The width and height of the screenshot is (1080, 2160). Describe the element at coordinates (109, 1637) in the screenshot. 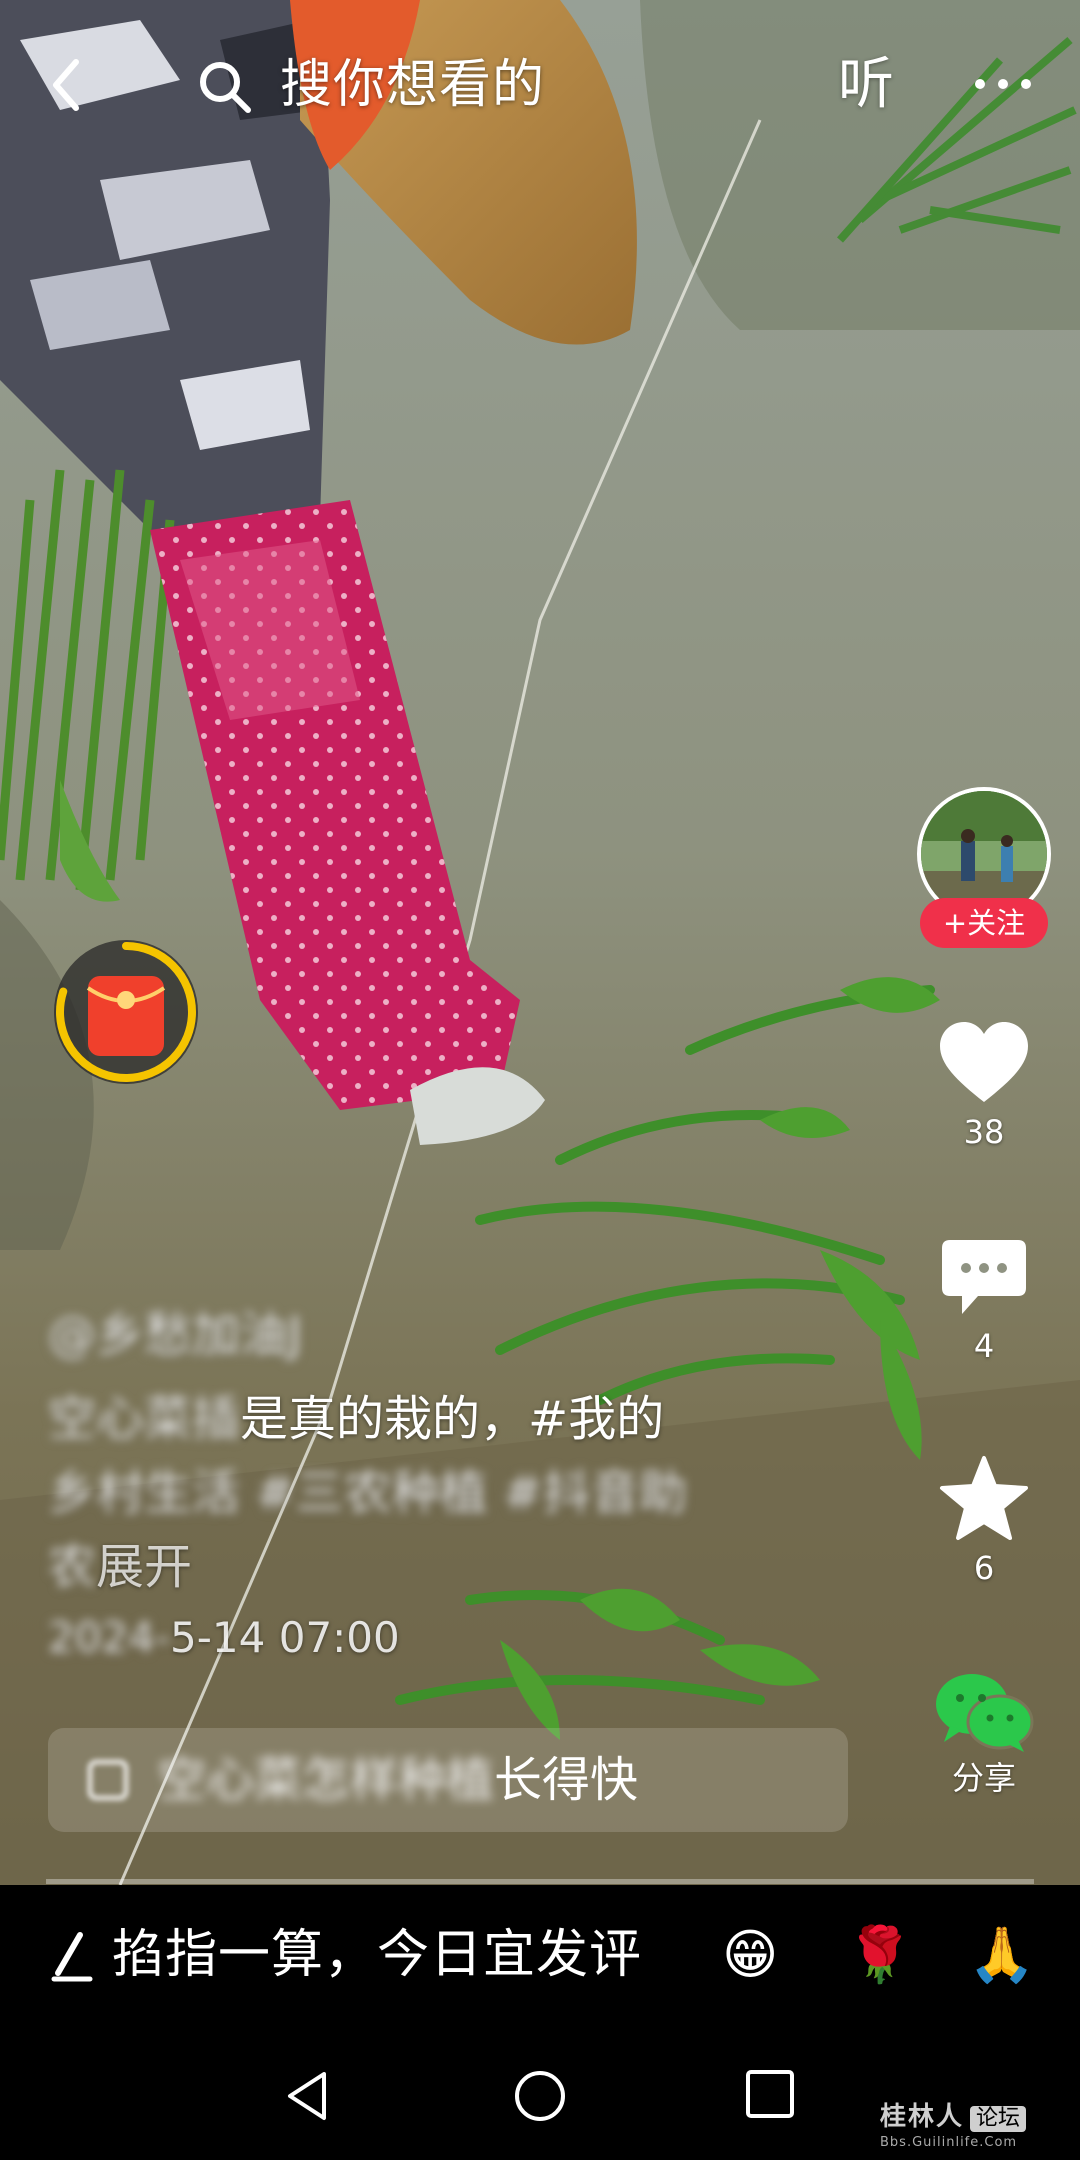

I see `post-date-year: 2024-` at that location.